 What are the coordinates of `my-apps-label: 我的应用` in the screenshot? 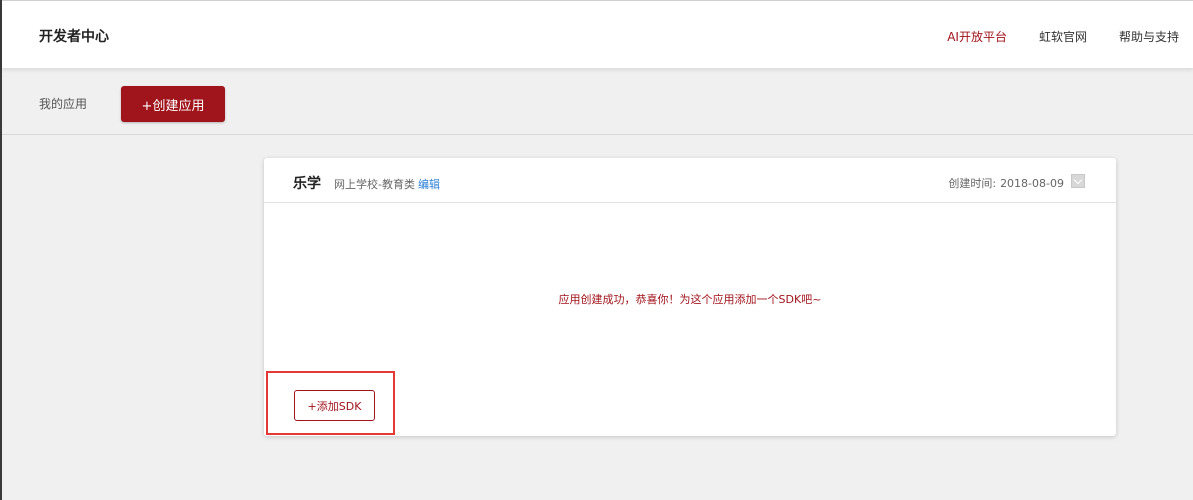 It's located at (63, 104).